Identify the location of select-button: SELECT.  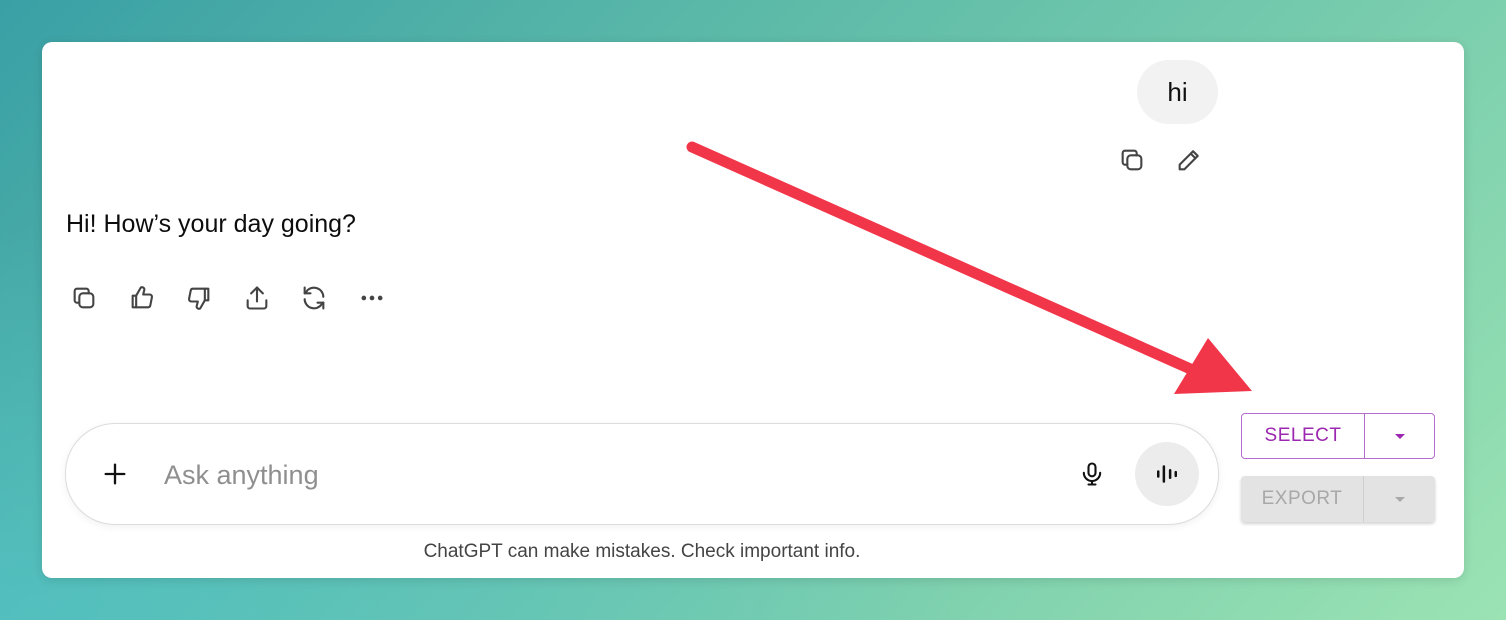
(1303, 436).